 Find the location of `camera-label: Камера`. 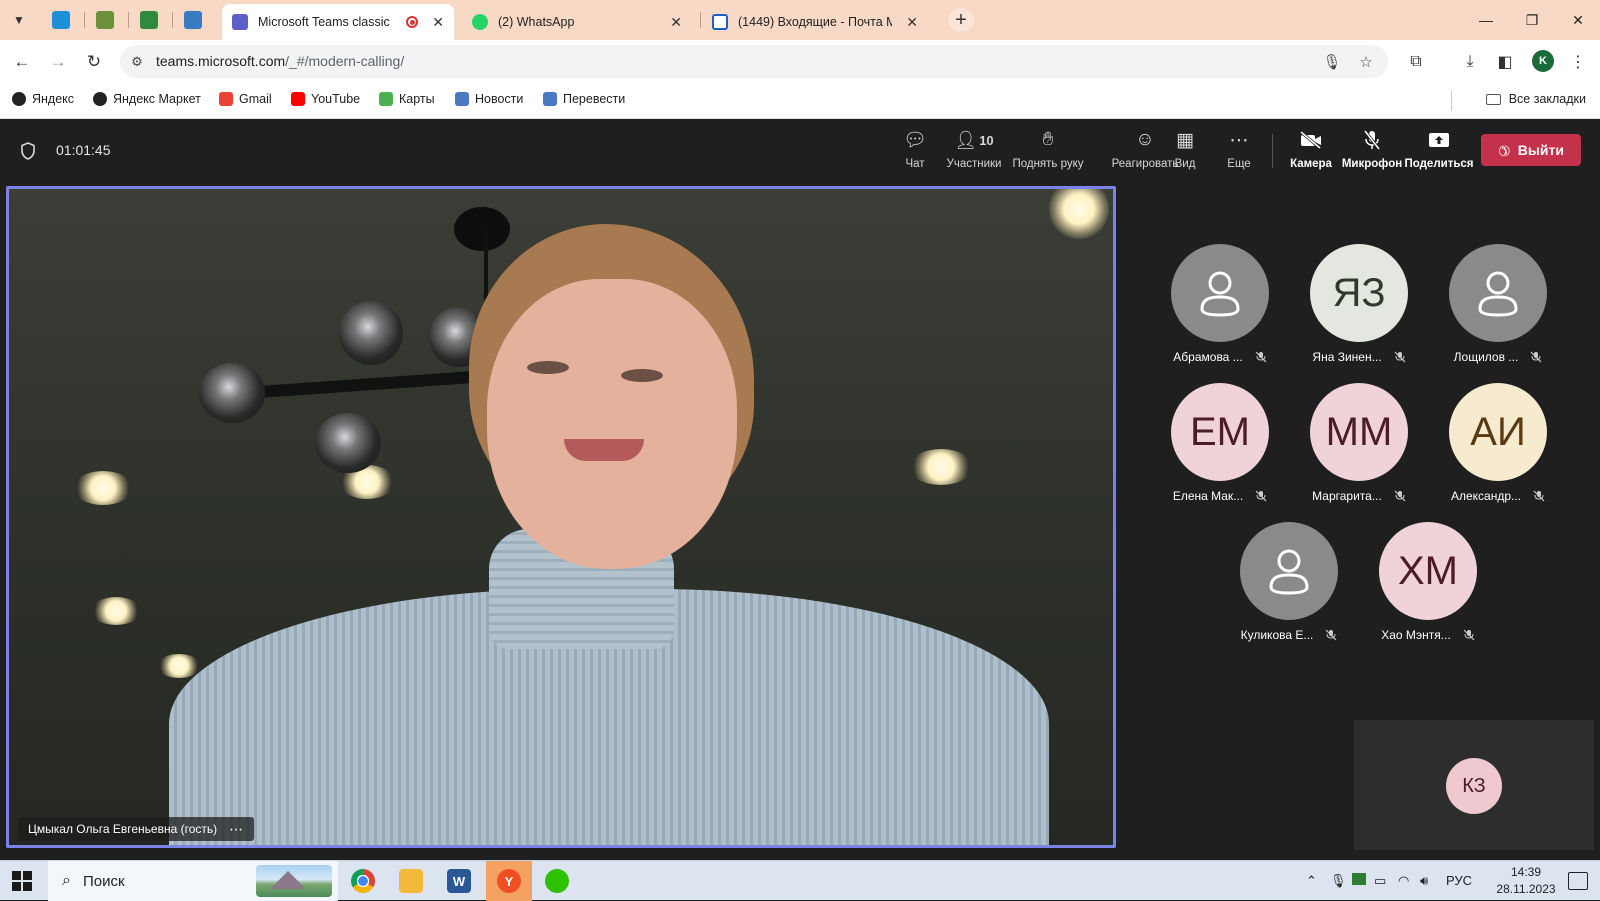

camera-label: Камера is located at coordinates (1311, 164).